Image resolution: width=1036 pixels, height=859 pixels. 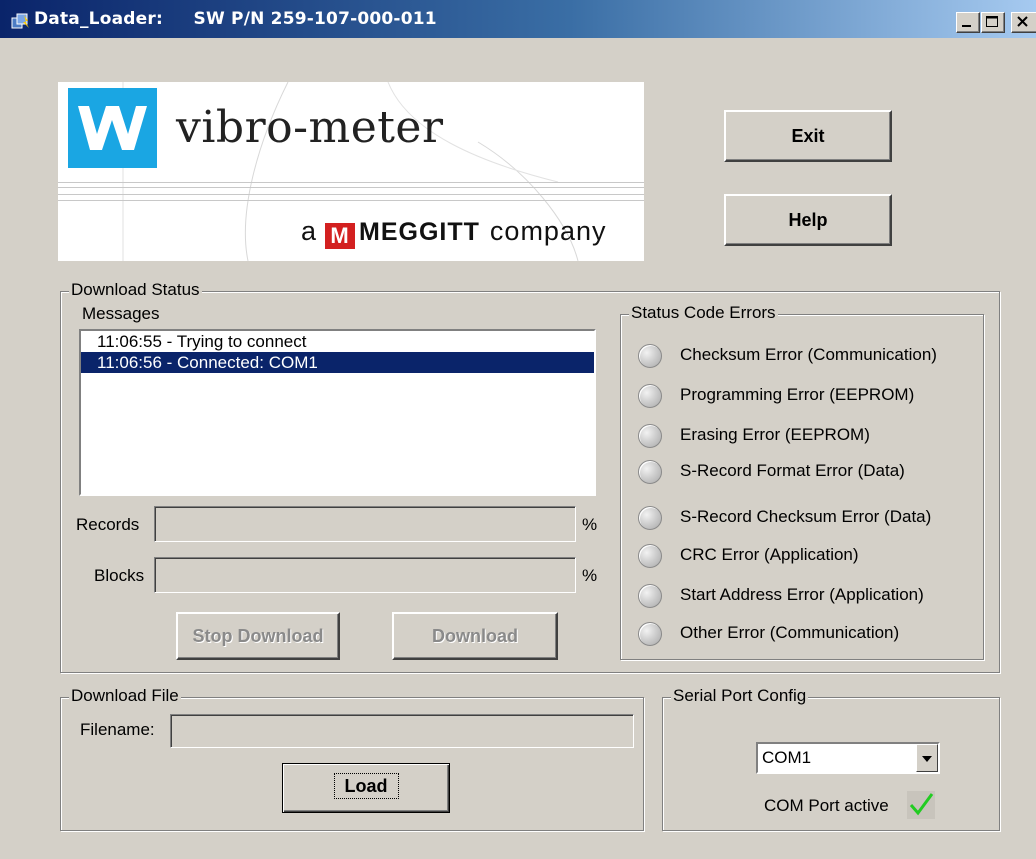 What do you see at coordinates (119, 575) in the screenshot?
I see `blocks-label: Blocks` at bounding box center [119, 575].